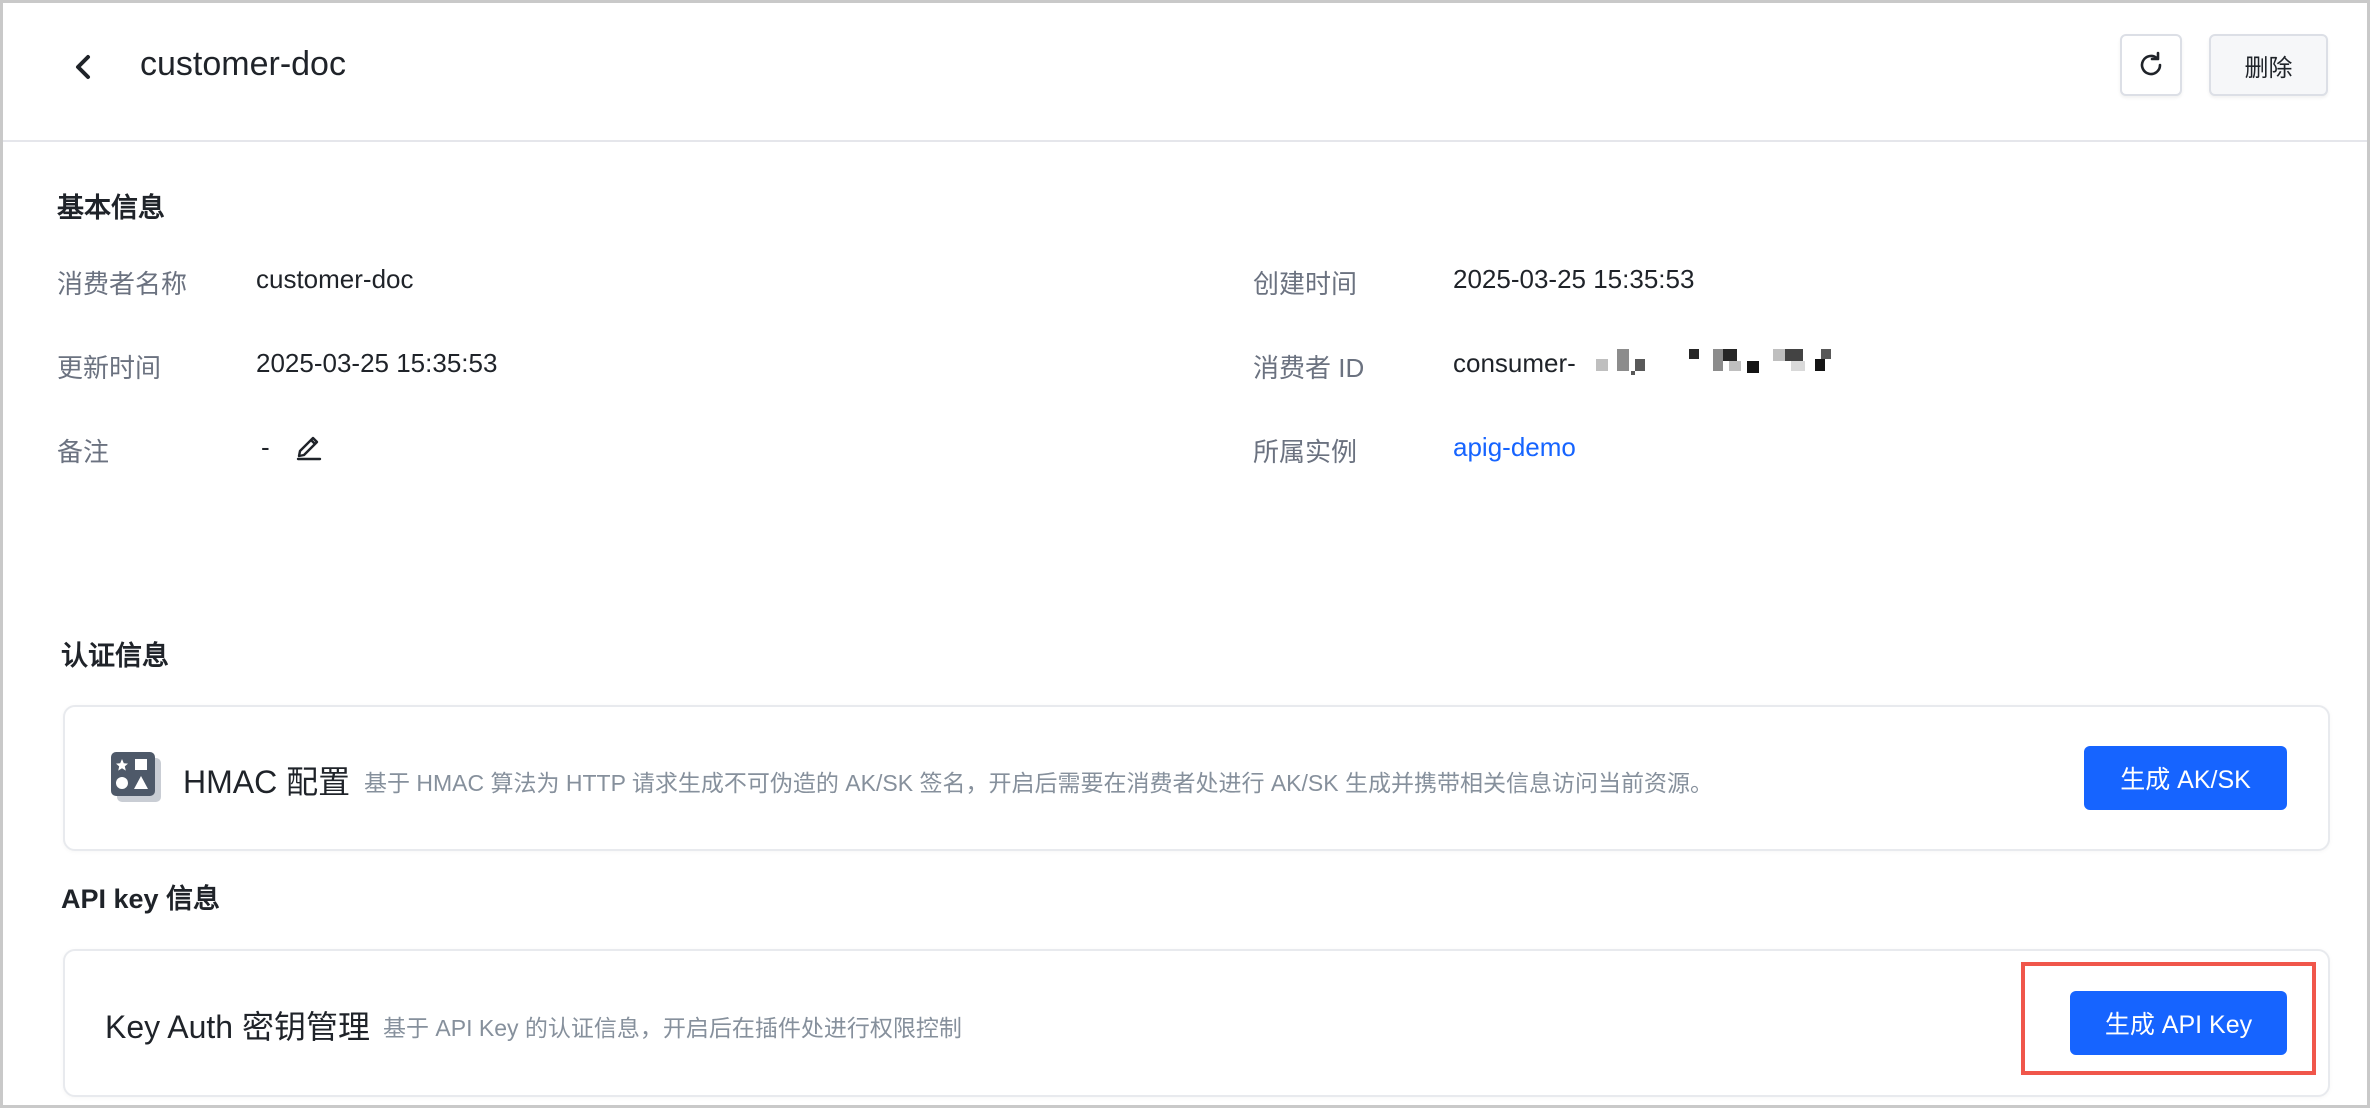 The image size is (2370, 1108). Describe the element at coordinates (335, 279) in the screenshot. I see `consumer-name-value: customer-doc` at that location.